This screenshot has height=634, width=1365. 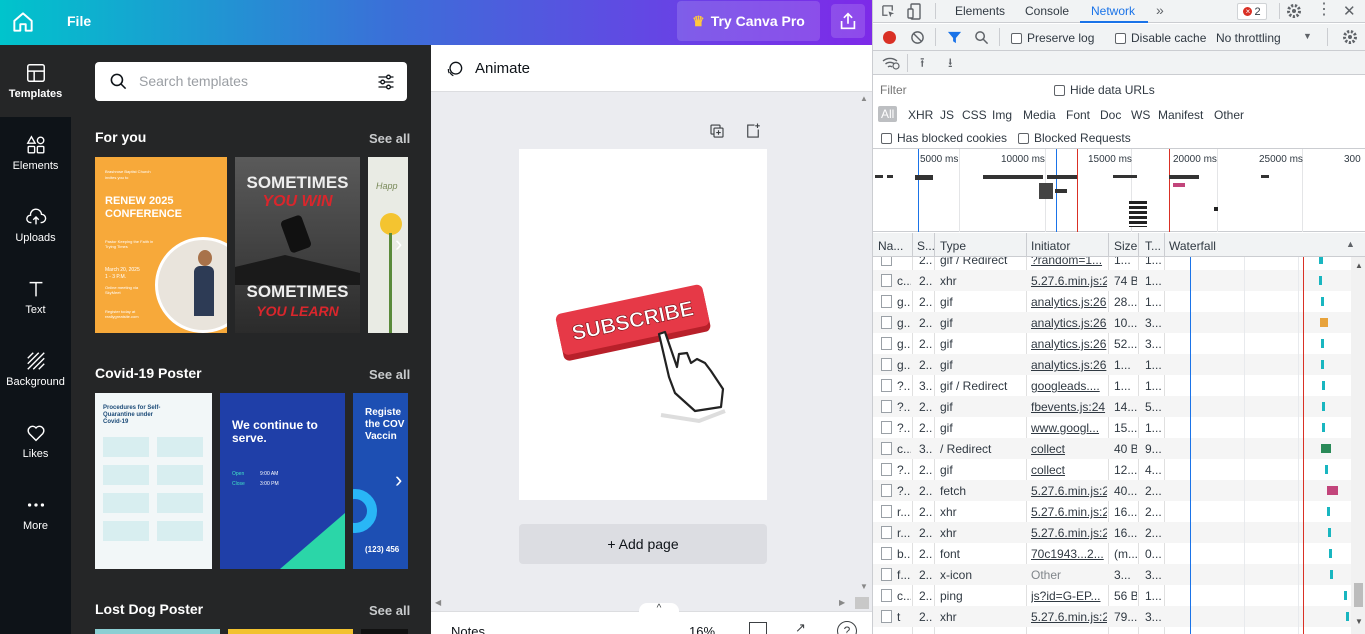 I want to click on filter-type-media: Media, so click(x=1039, y=115).